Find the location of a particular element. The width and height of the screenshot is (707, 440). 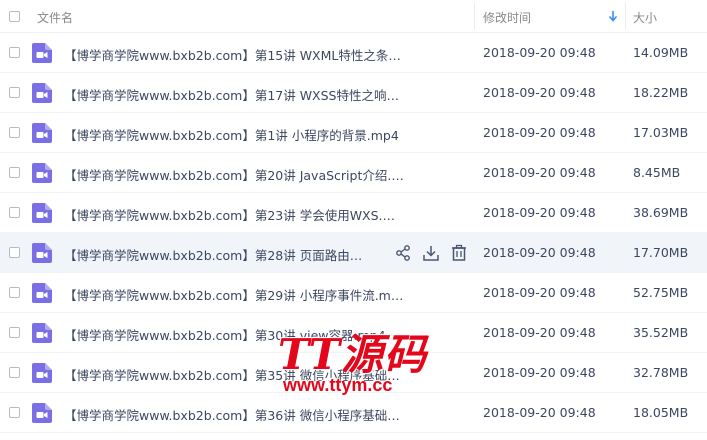

file-name: 【博学商学院www.bxb2b.com】第1讲 小程序的背景.mp4 is located at coordinates (234, 134).